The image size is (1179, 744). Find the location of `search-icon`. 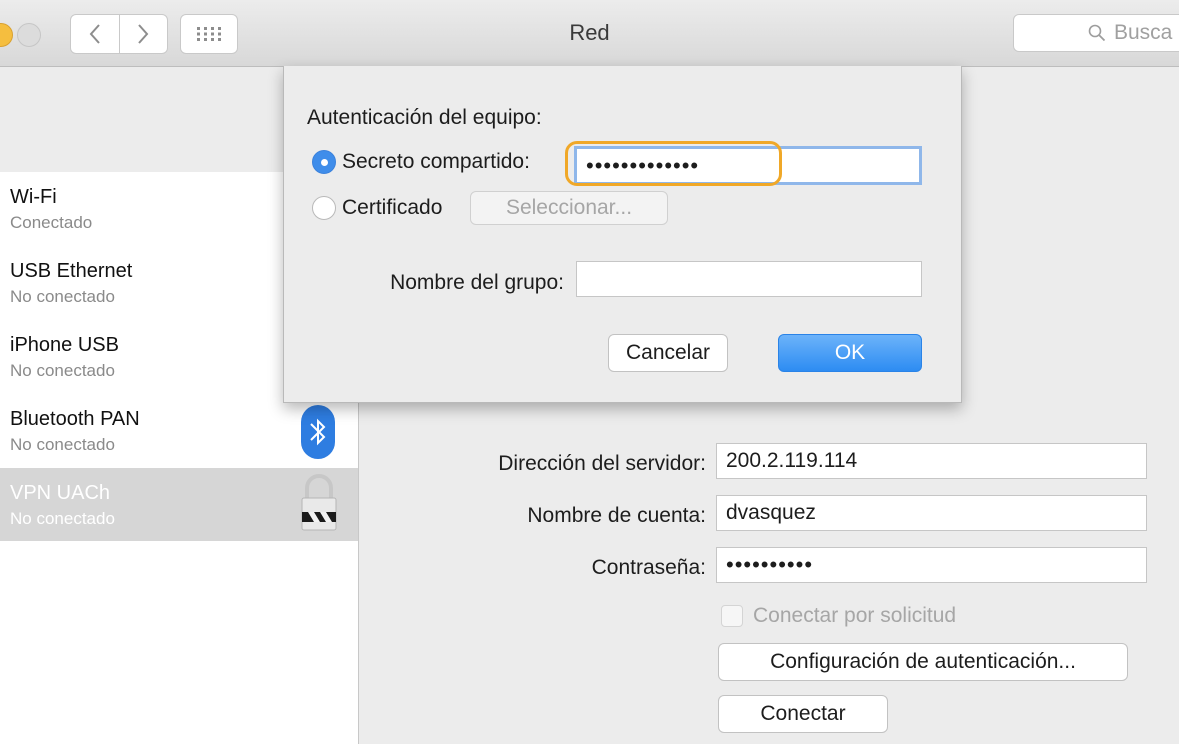

search-icon is located at coordinates (1097, 33).